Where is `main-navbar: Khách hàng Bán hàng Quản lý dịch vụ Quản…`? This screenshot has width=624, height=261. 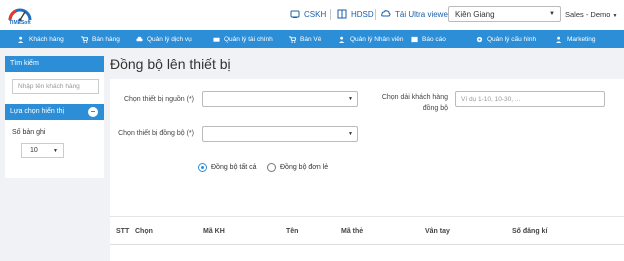 main-navbar: Khách hàng Bán hàng Quản lý dịch vụ Quản… is located at coordinates (312, 39).